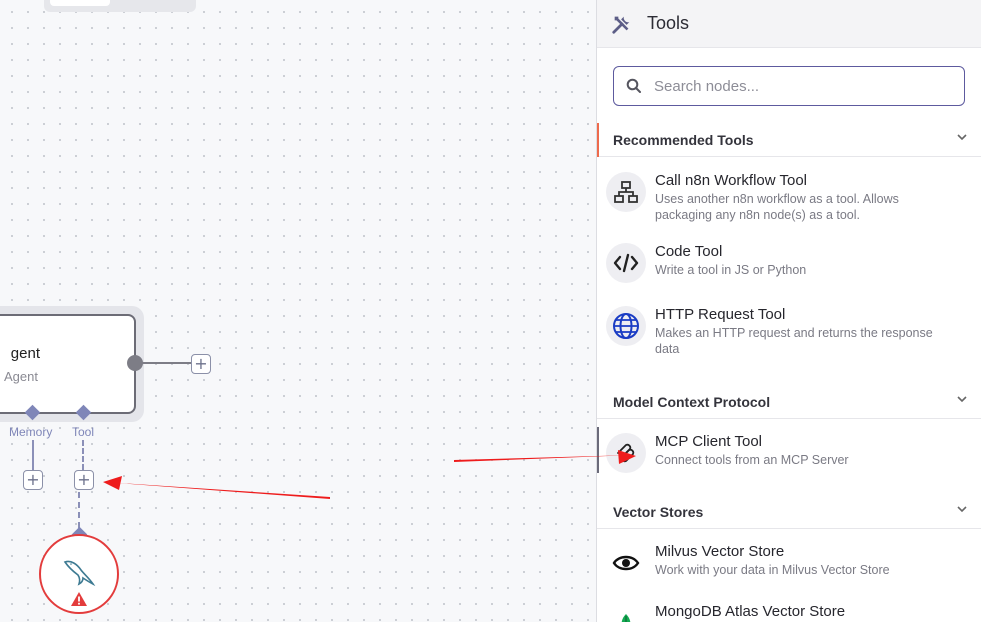 Image resolution: width=981 pixels, height=622 pixels. Describe the element at coordinates (794, 86) in the screenshot. I see `search-input` at that location.